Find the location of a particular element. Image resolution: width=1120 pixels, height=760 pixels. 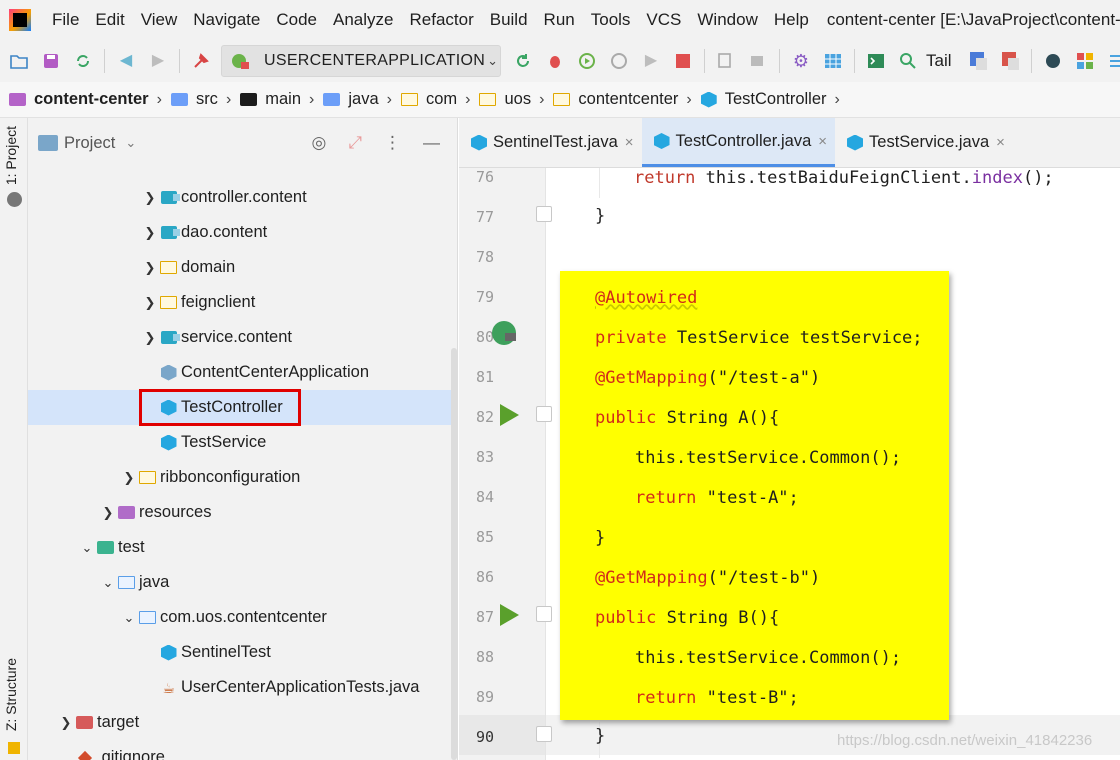

tree-item: SentinelTest is located at coordinates (242, 652).